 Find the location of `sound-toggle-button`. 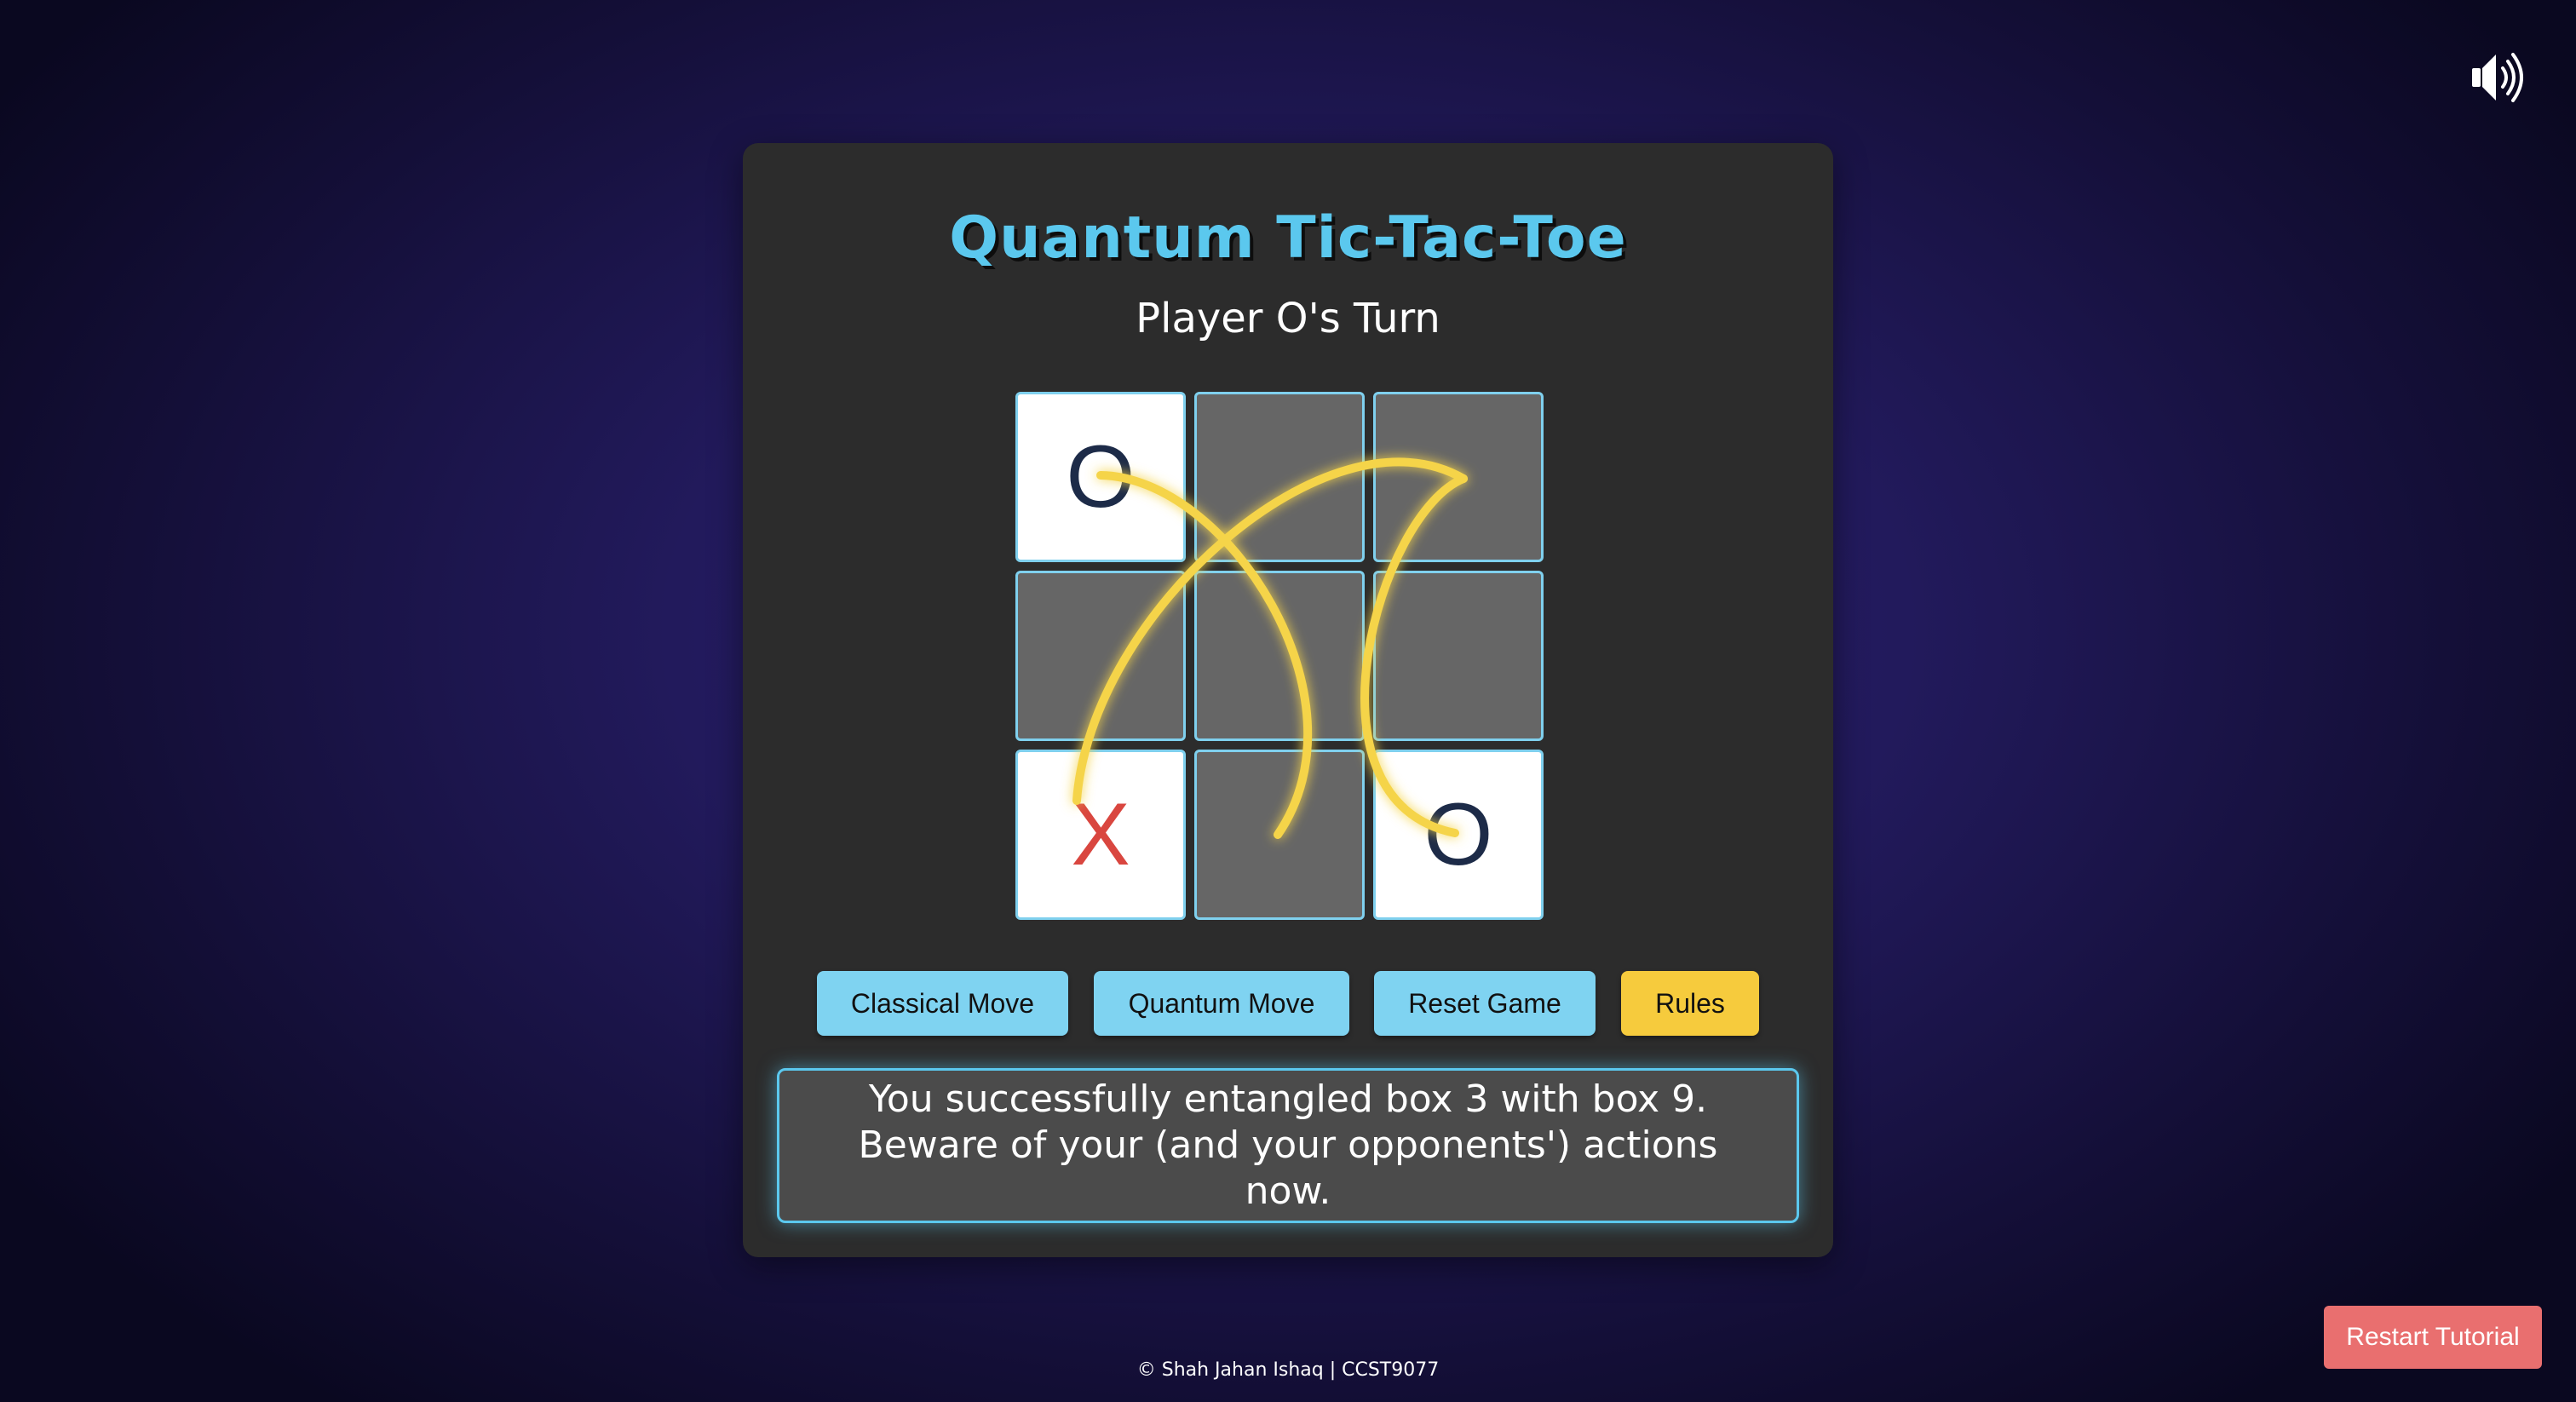

sound-toggle-button is located at coordinates (2500, 77).